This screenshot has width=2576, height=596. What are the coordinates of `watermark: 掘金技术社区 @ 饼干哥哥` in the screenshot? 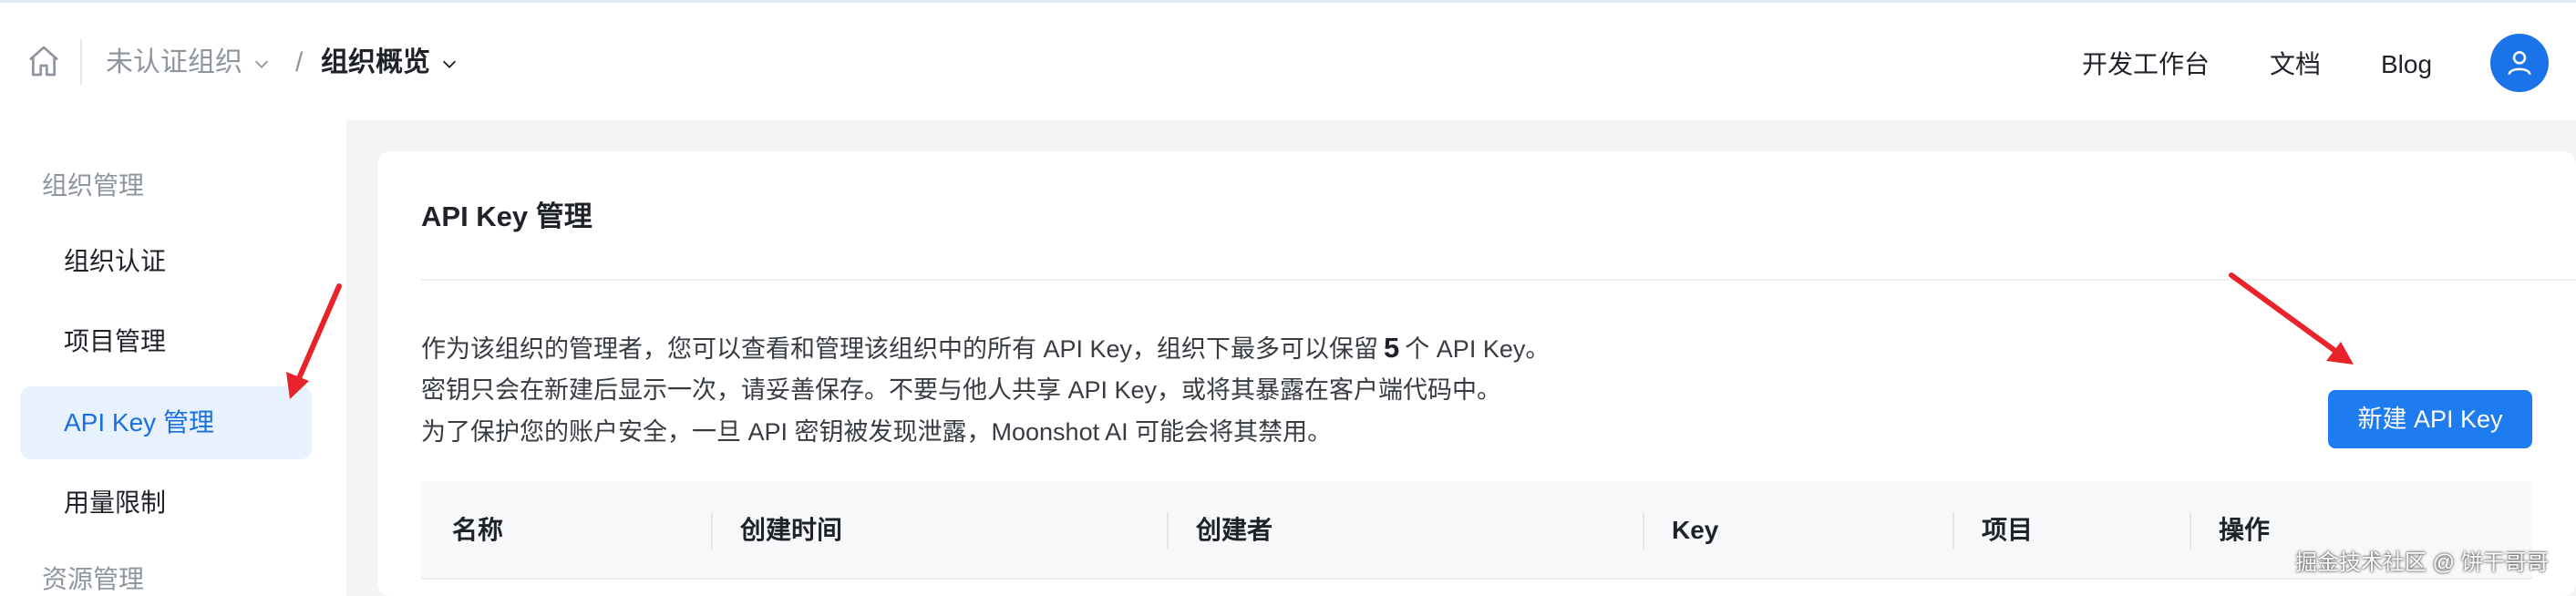 It's located at (2422, 562).